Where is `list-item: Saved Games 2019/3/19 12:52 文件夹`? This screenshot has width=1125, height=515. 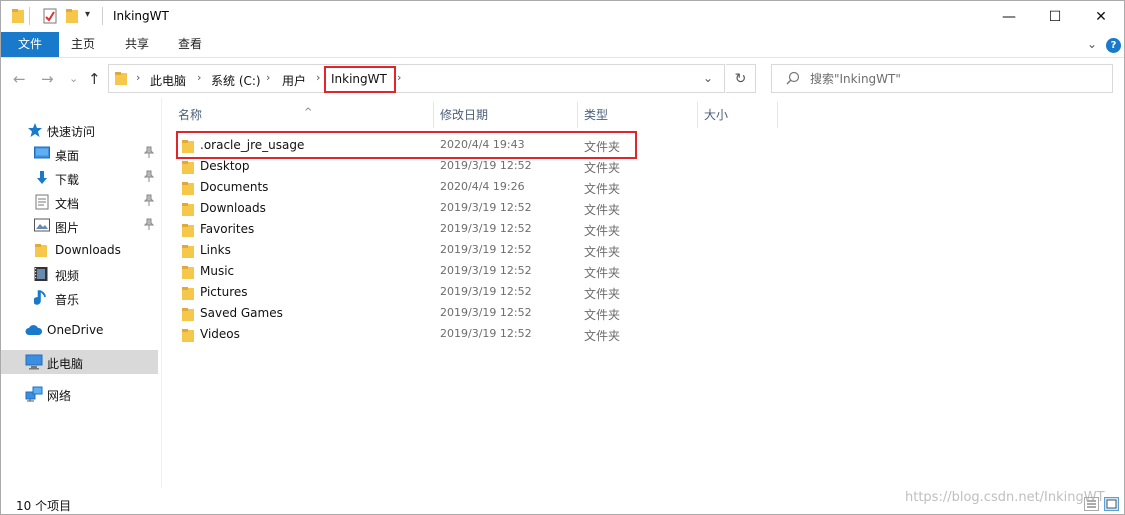
list-item: Saved Games 2019/3/19 12:52 文件夹 is located at coordinates (406, 313).